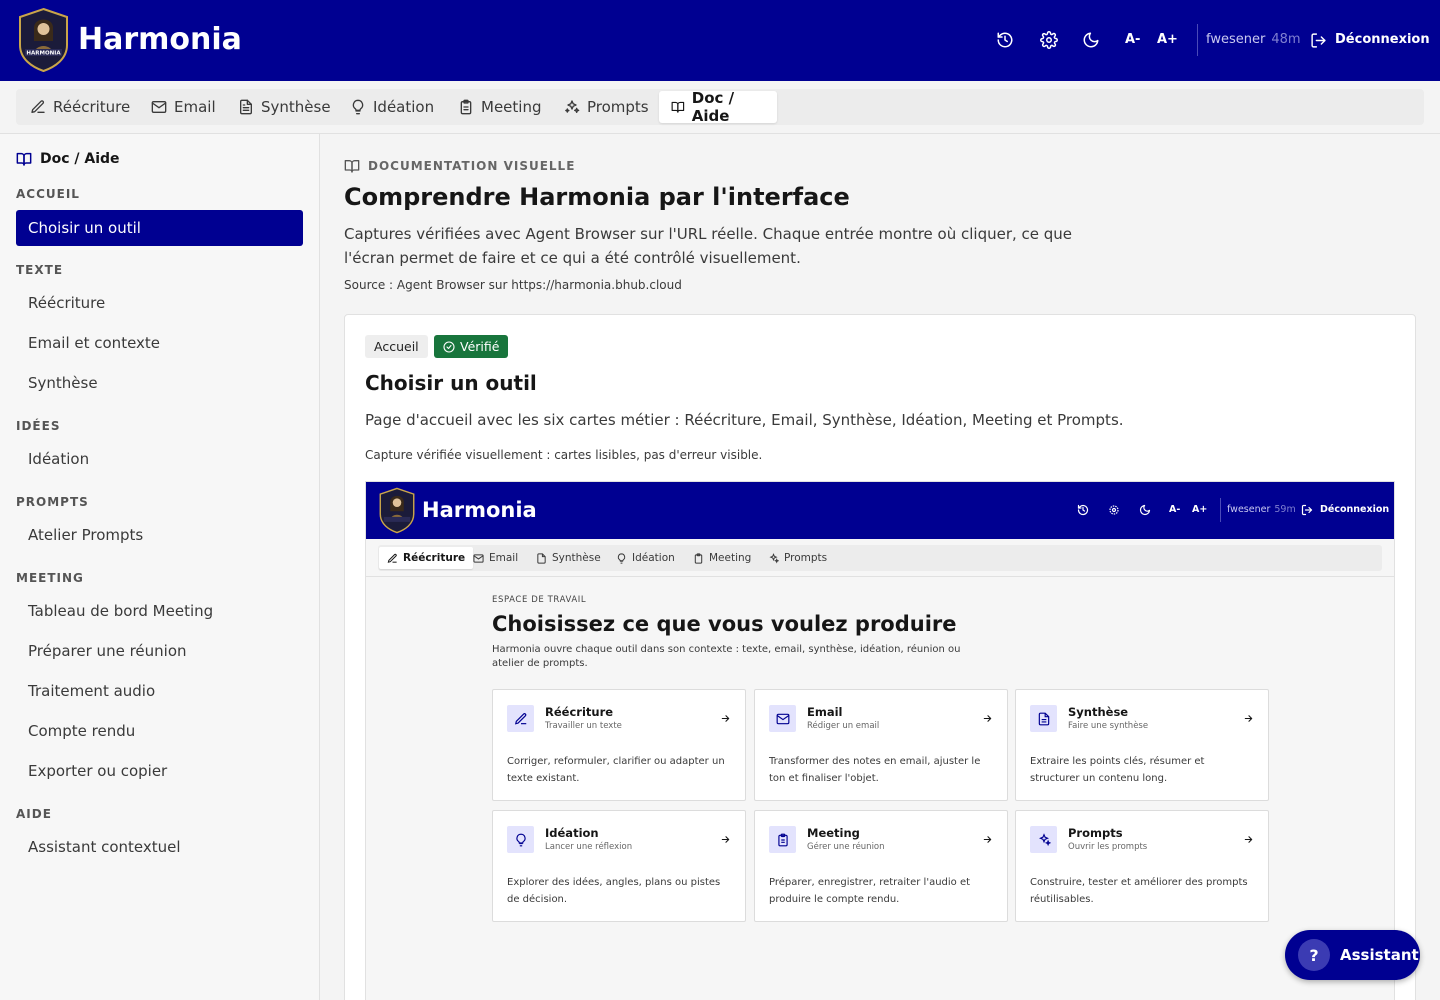 Image resolution: width=1440 pixels, height=1000 pixels. I want to click on assistant-button: ? Assistant, so click(1352, 955).